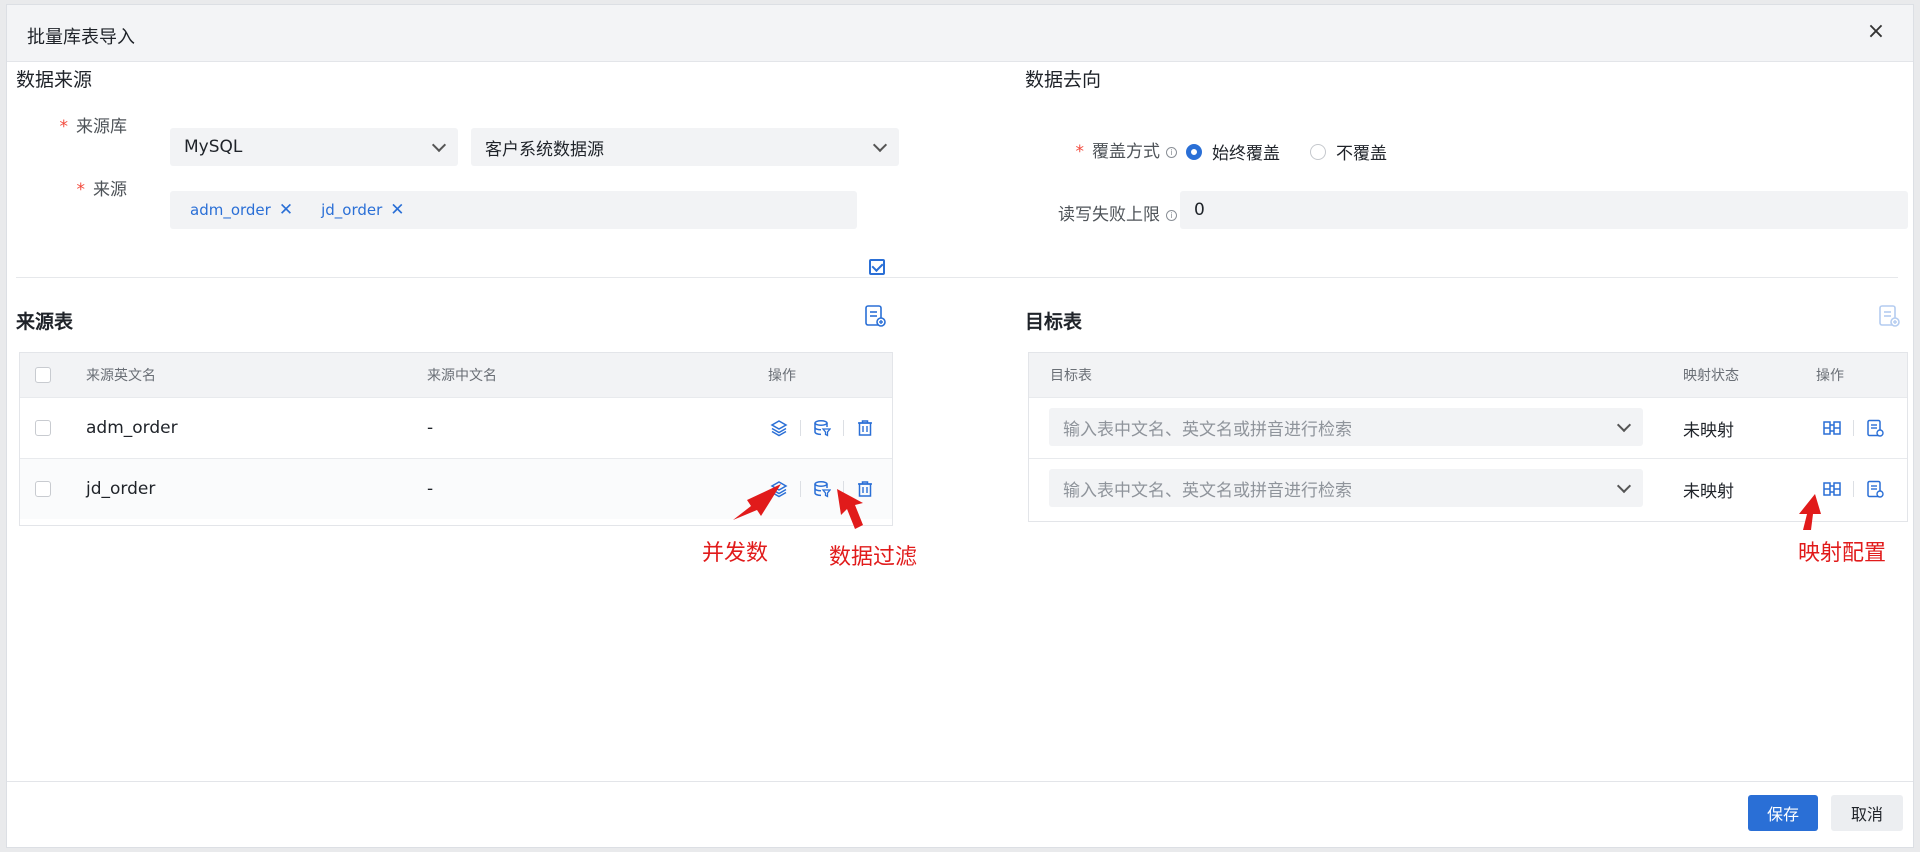  Describe the element at coordinates (102, 190) in the screenshot. I see `source-label: * 来源` at that location.